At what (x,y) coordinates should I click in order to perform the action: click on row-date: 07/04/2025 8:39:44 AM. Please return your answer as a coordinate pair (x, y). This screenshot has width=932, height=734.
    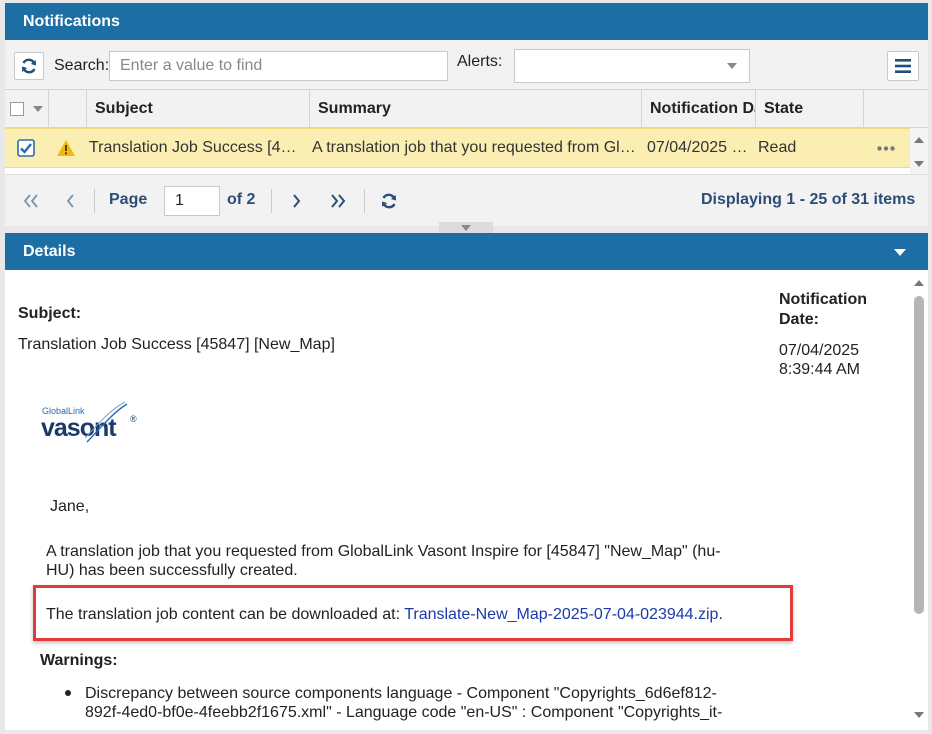
    Looking at the image, I should click on (699, 147).